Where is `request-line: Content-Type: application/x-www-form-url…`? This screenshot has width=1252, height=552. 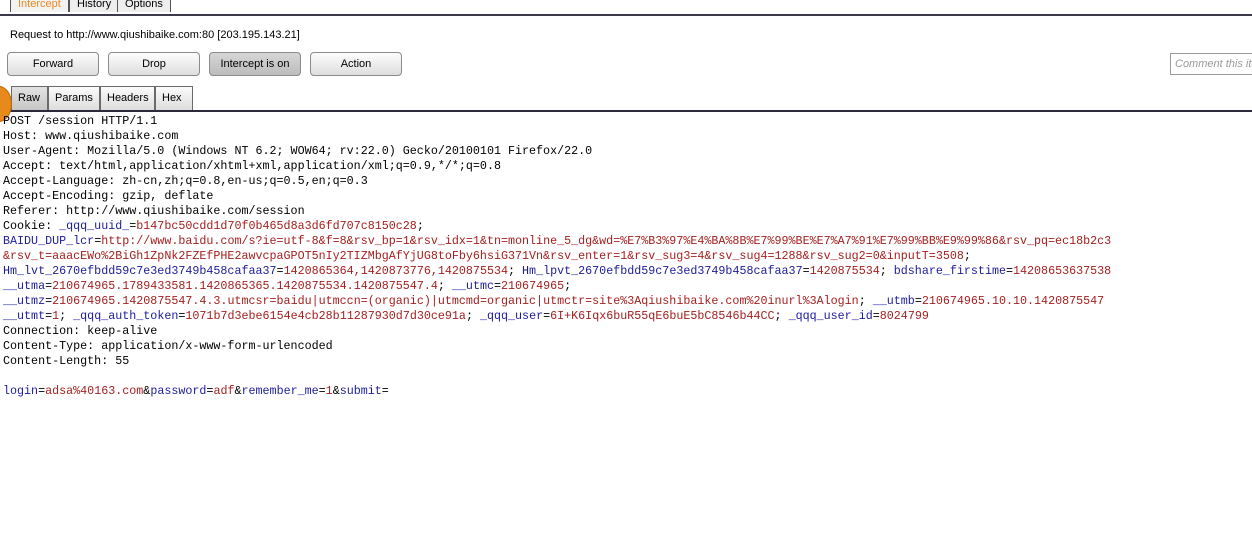
request-line: Content-Type: application/x-www-form-url… is located at coordinates (168, 346).